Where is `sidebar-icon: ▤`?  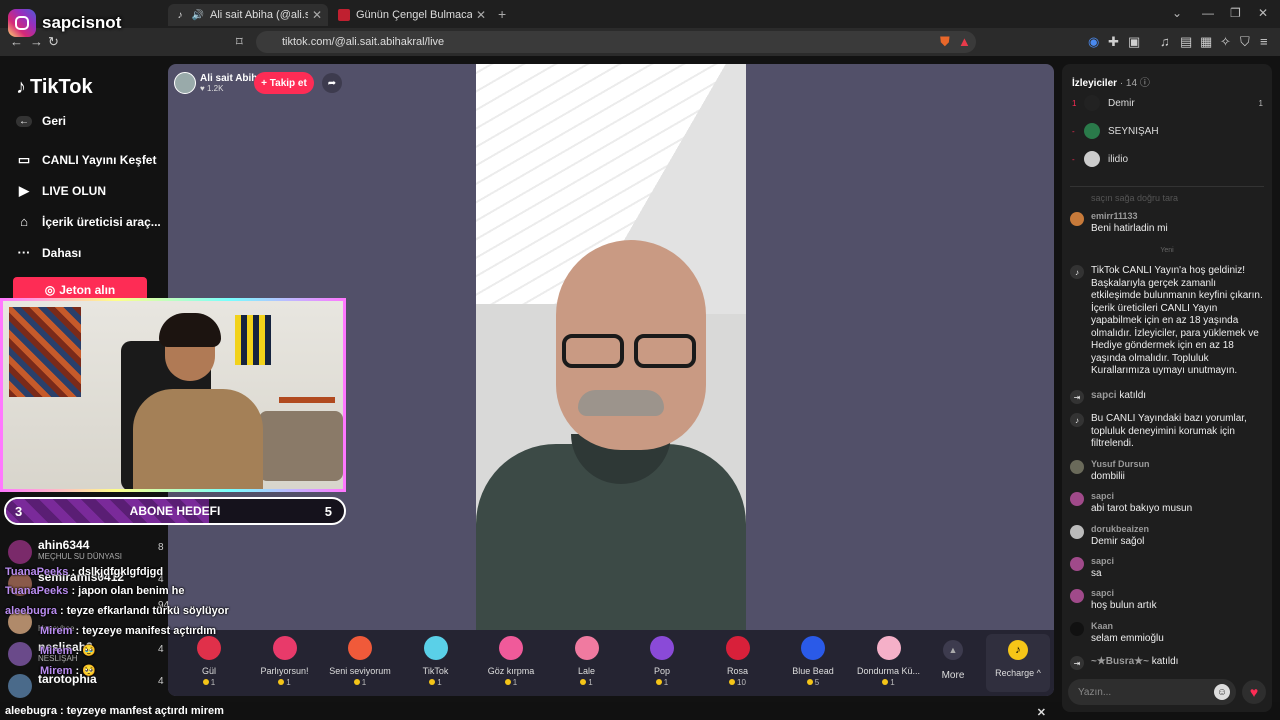
sidebar-icon: ▤ is located at coordinates (1186, 42).